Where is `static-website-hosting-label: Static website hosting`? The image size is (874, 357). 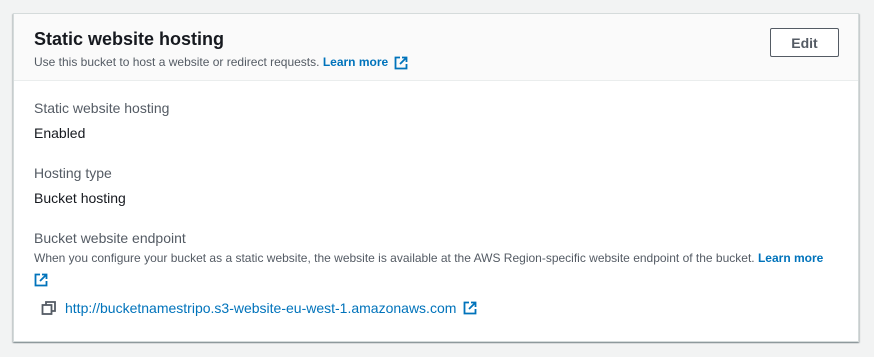
static-website-hosting-label: Static website hosting is located at coordinates (102, 108).